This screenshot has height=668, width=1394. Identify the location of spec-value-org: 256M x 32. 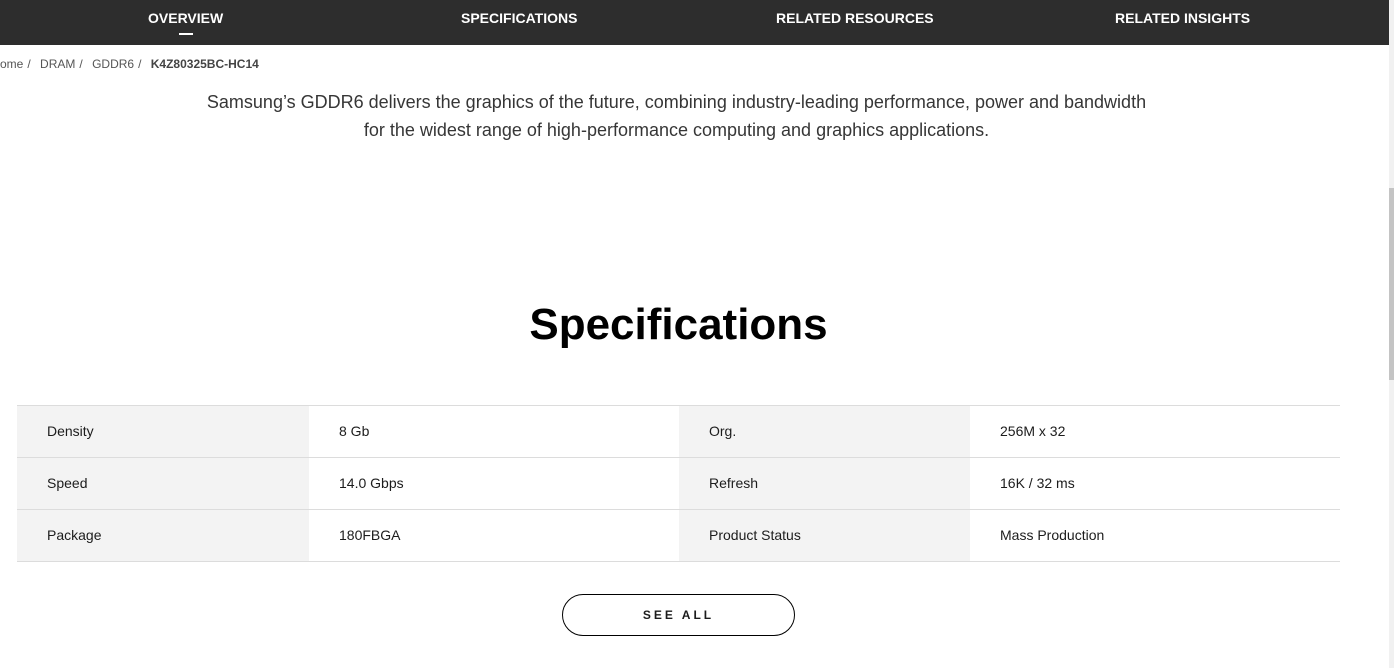
(1033, 431).